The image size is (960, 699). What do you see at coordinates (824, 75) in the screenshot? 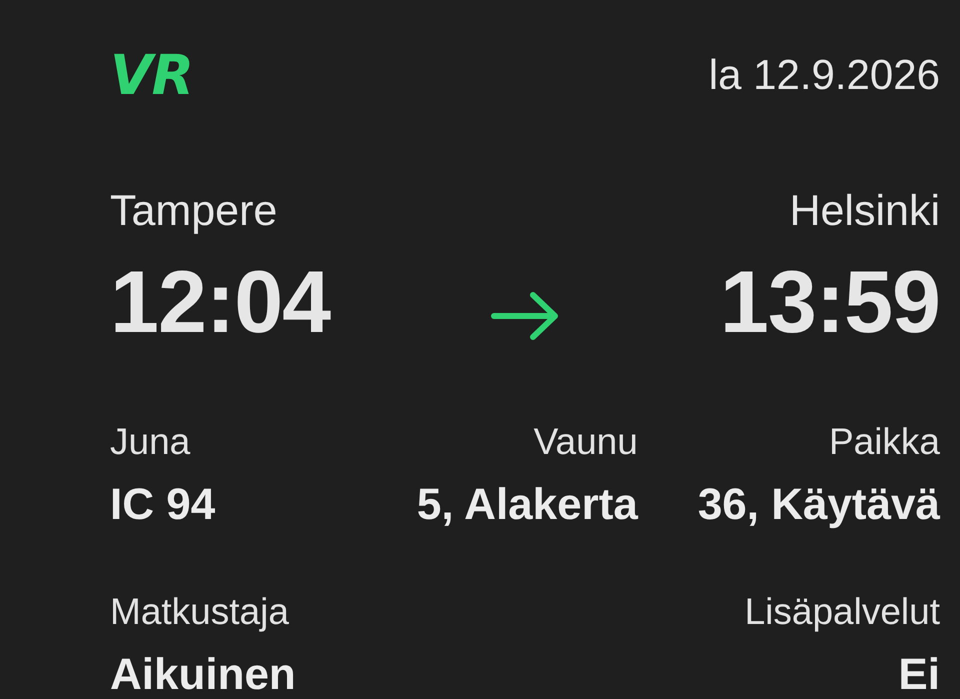
I see `travel-date: la 12.9.2026` at bounding box center [824, 75].